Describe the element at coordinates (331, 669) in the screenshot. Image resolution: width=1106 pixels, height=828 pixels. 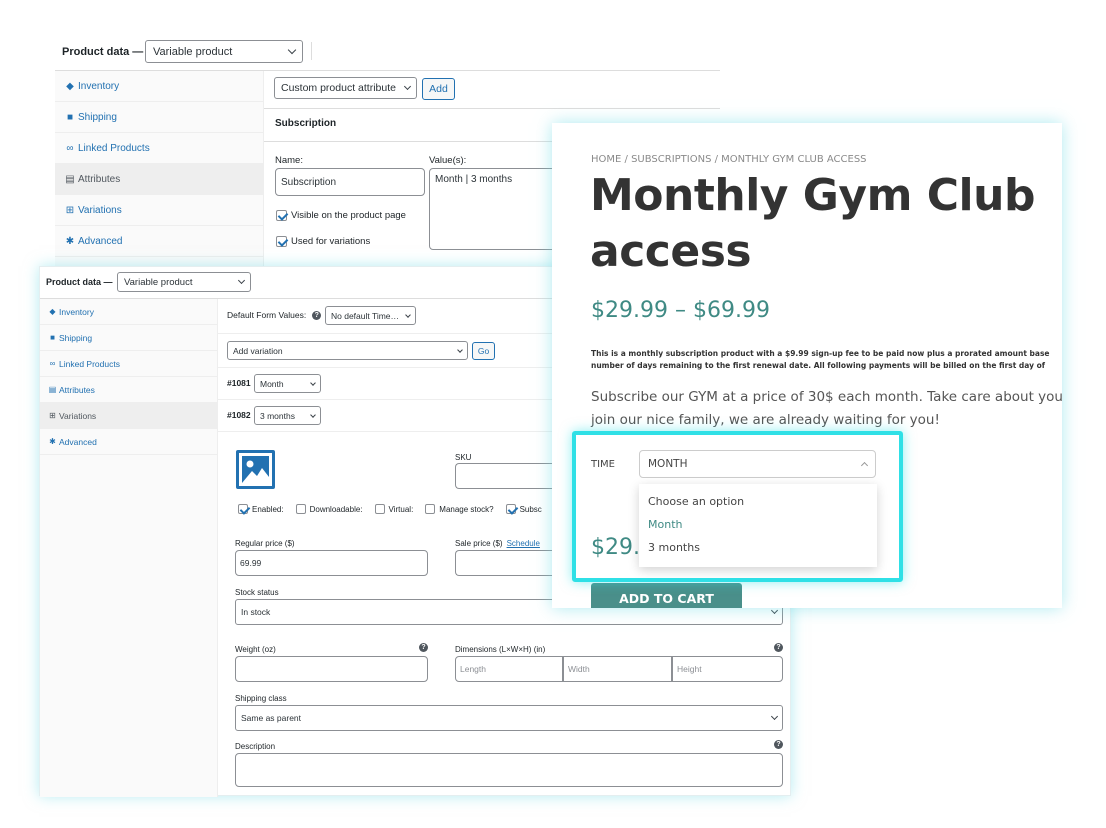
I see `weight-input` at that location.